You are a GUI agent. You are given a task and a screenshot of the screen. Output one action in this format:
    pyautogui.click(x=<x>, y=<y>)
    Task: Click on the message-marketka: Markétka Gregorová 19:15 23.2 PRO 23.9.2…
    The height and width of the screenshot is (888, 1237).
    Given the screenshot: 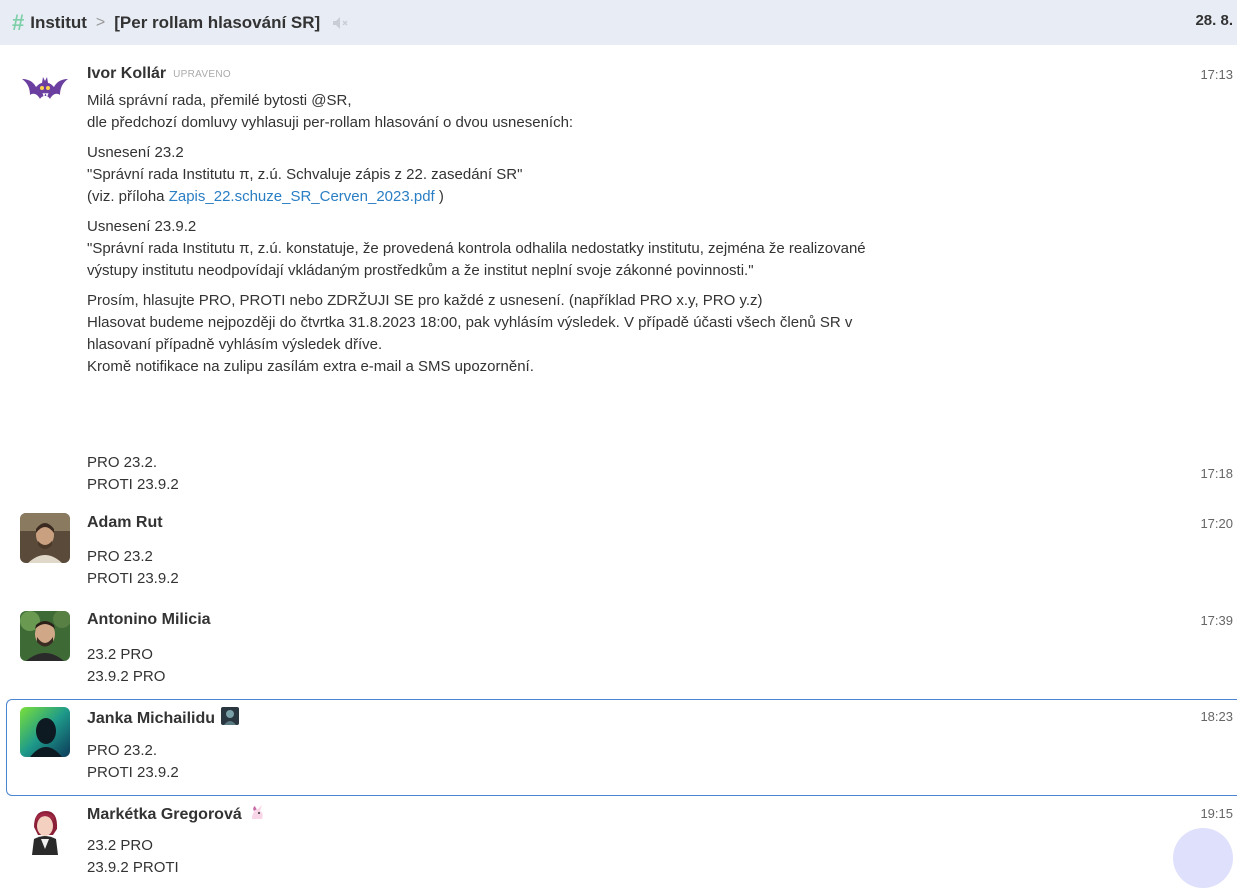 What is the action you would take?
    pyautogui.click(x=618, y=840)
    